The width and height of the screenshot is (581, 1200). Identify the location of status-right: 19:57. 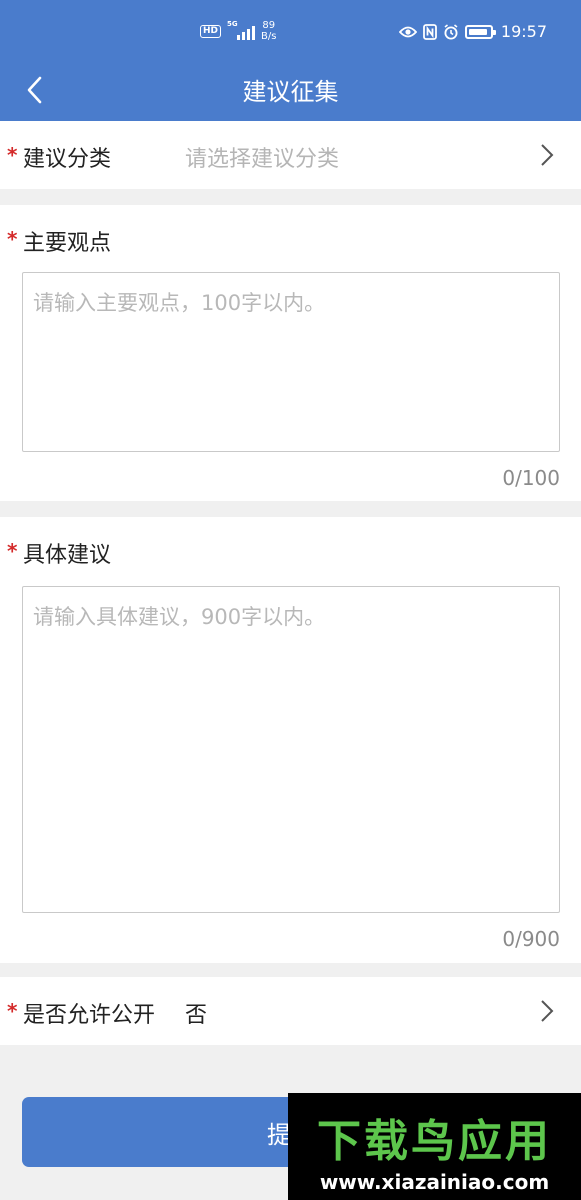
(472, 31).